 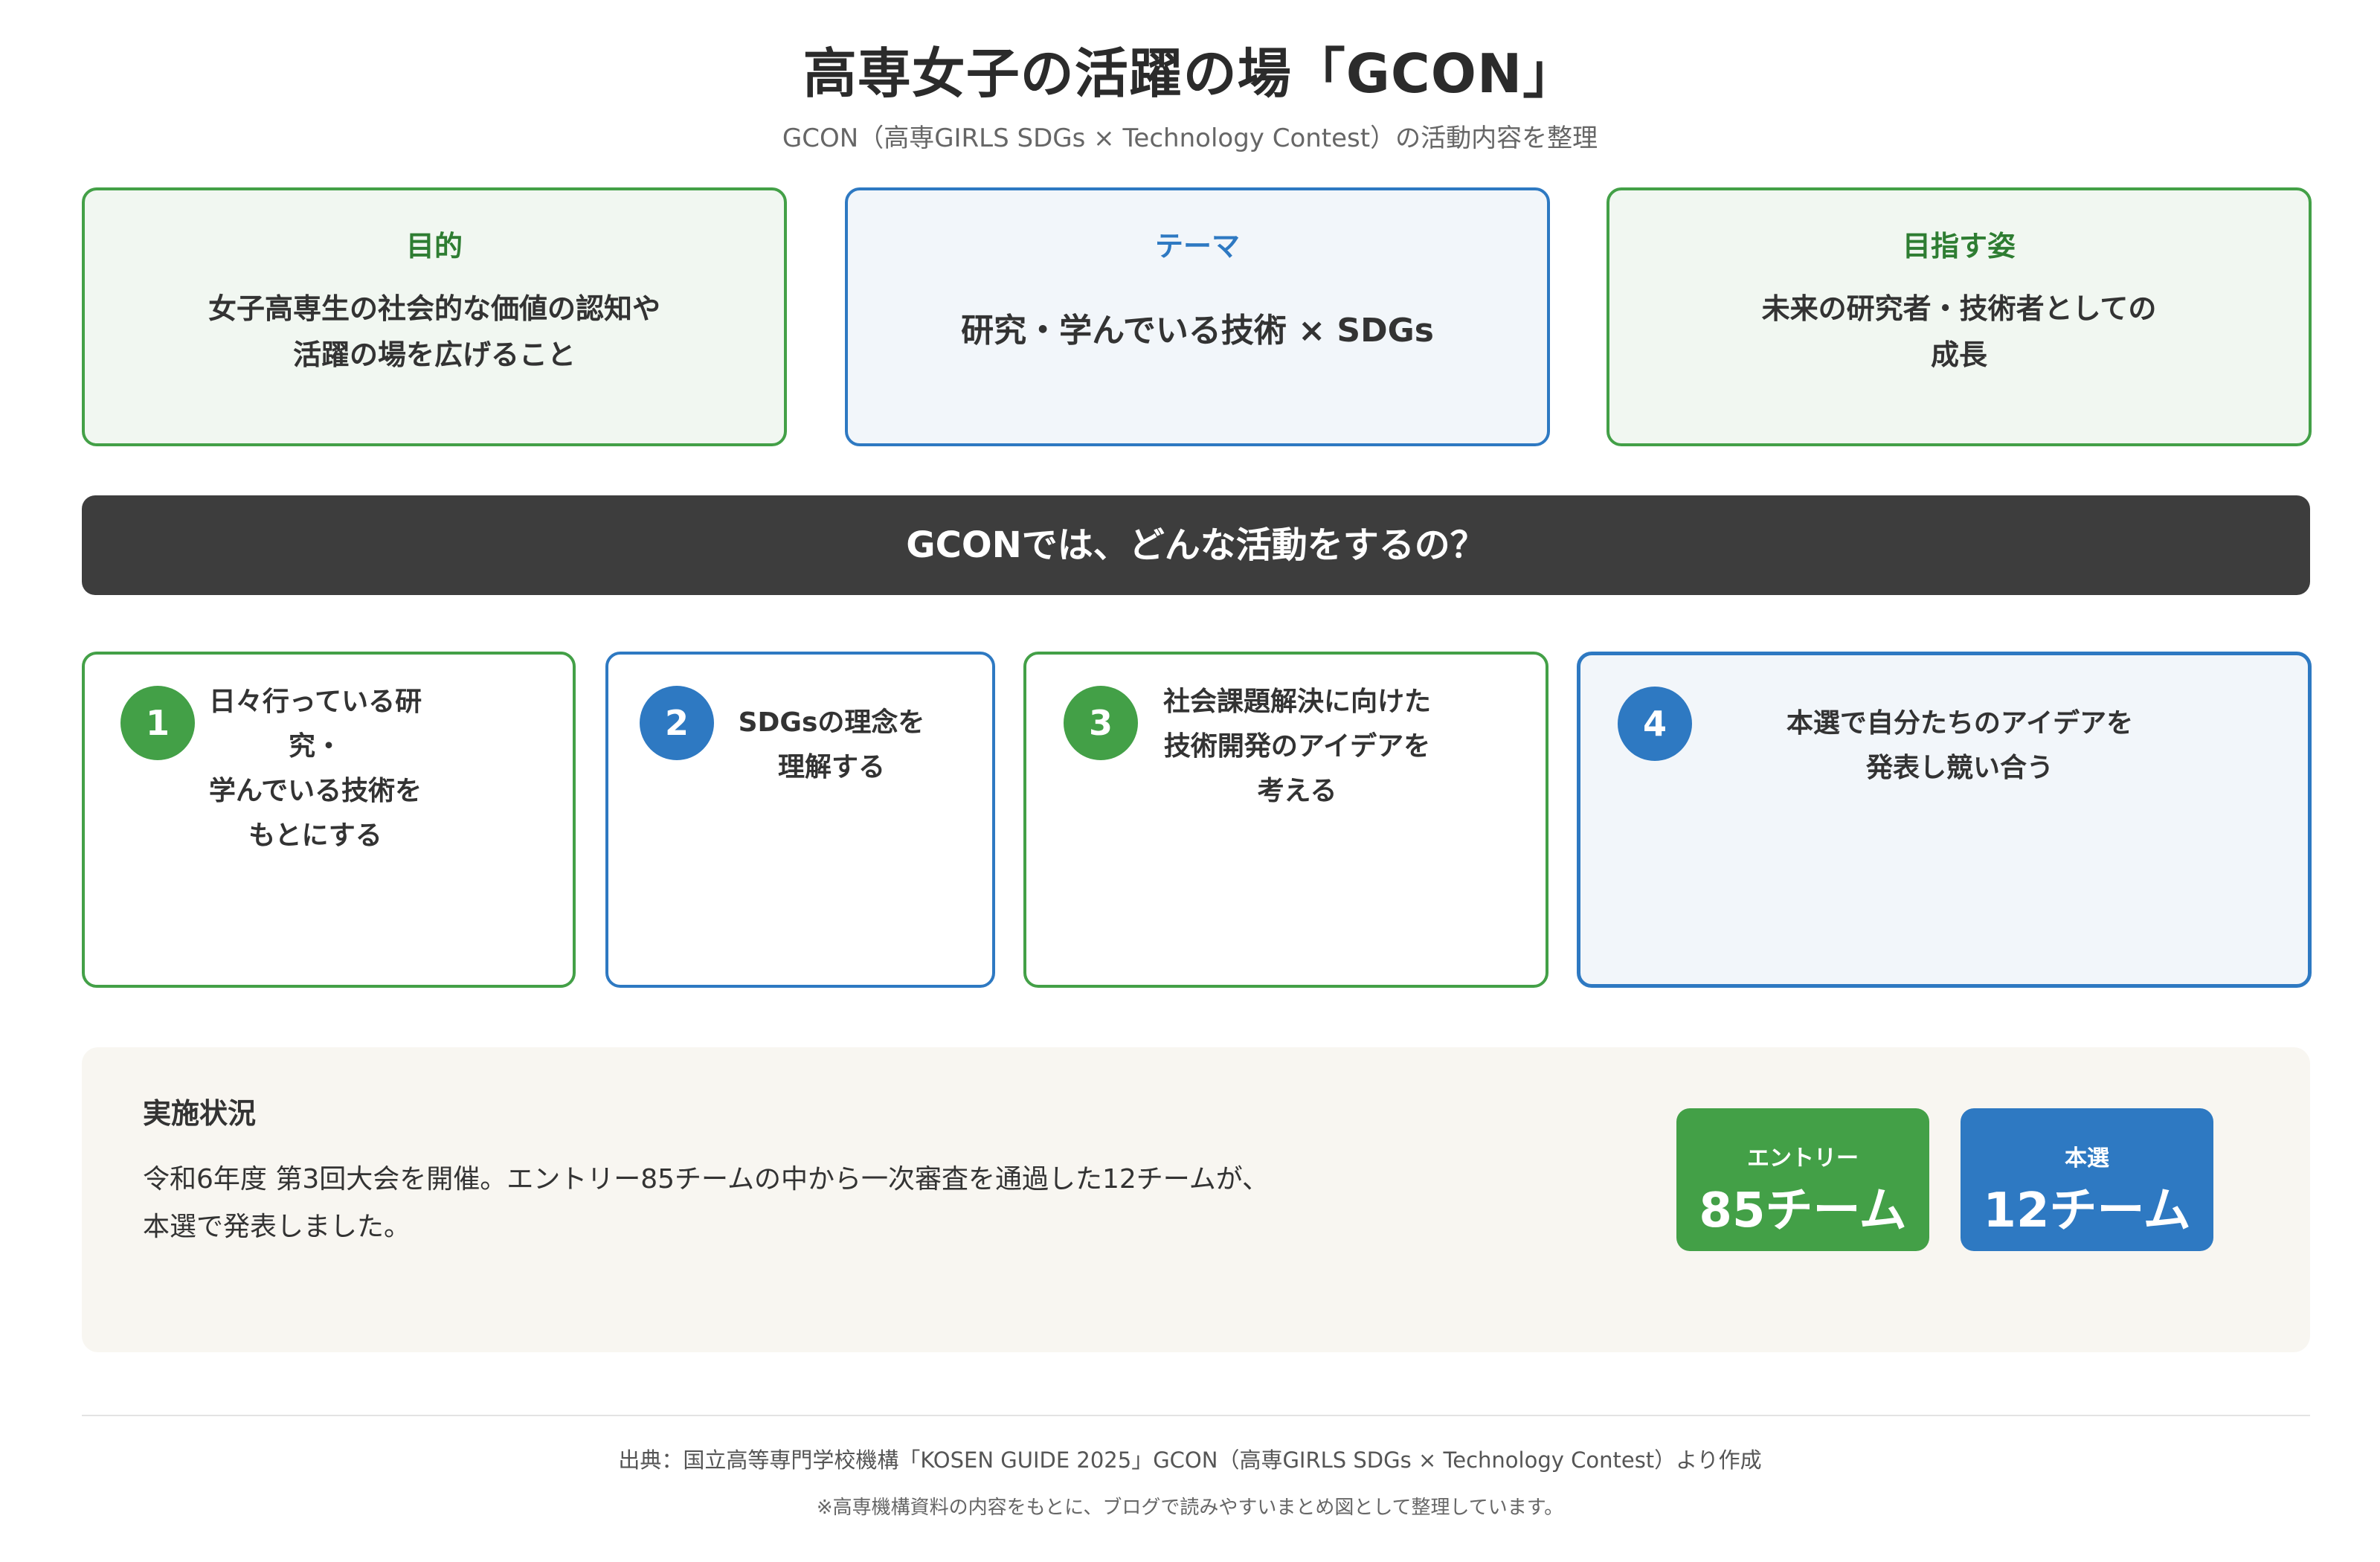 I want to click on step-card-3: 3 社会課題解決に向けた 技術開発のアイデアを 考える, so click(x=1285, y=820).